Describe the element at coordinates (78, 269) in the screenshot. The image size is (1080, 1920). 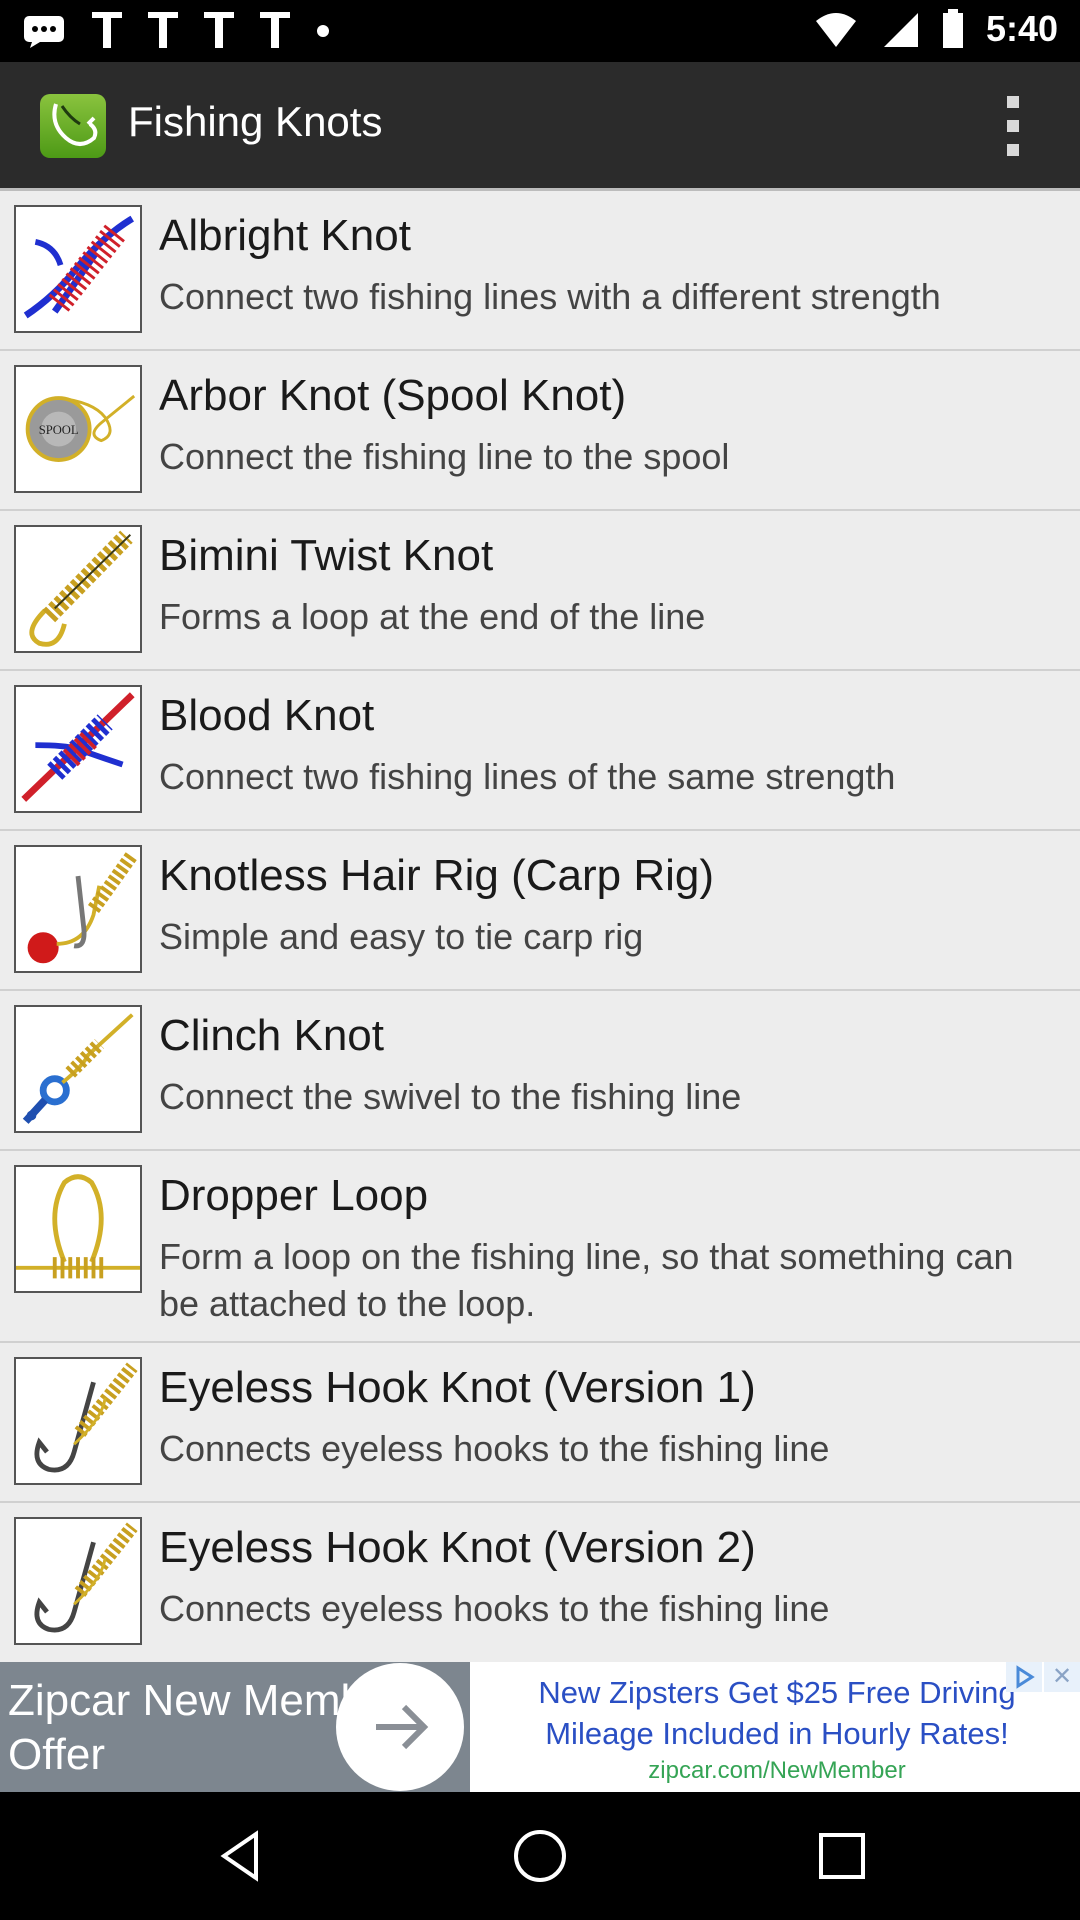
I see `albright-knot-icon` at that location.